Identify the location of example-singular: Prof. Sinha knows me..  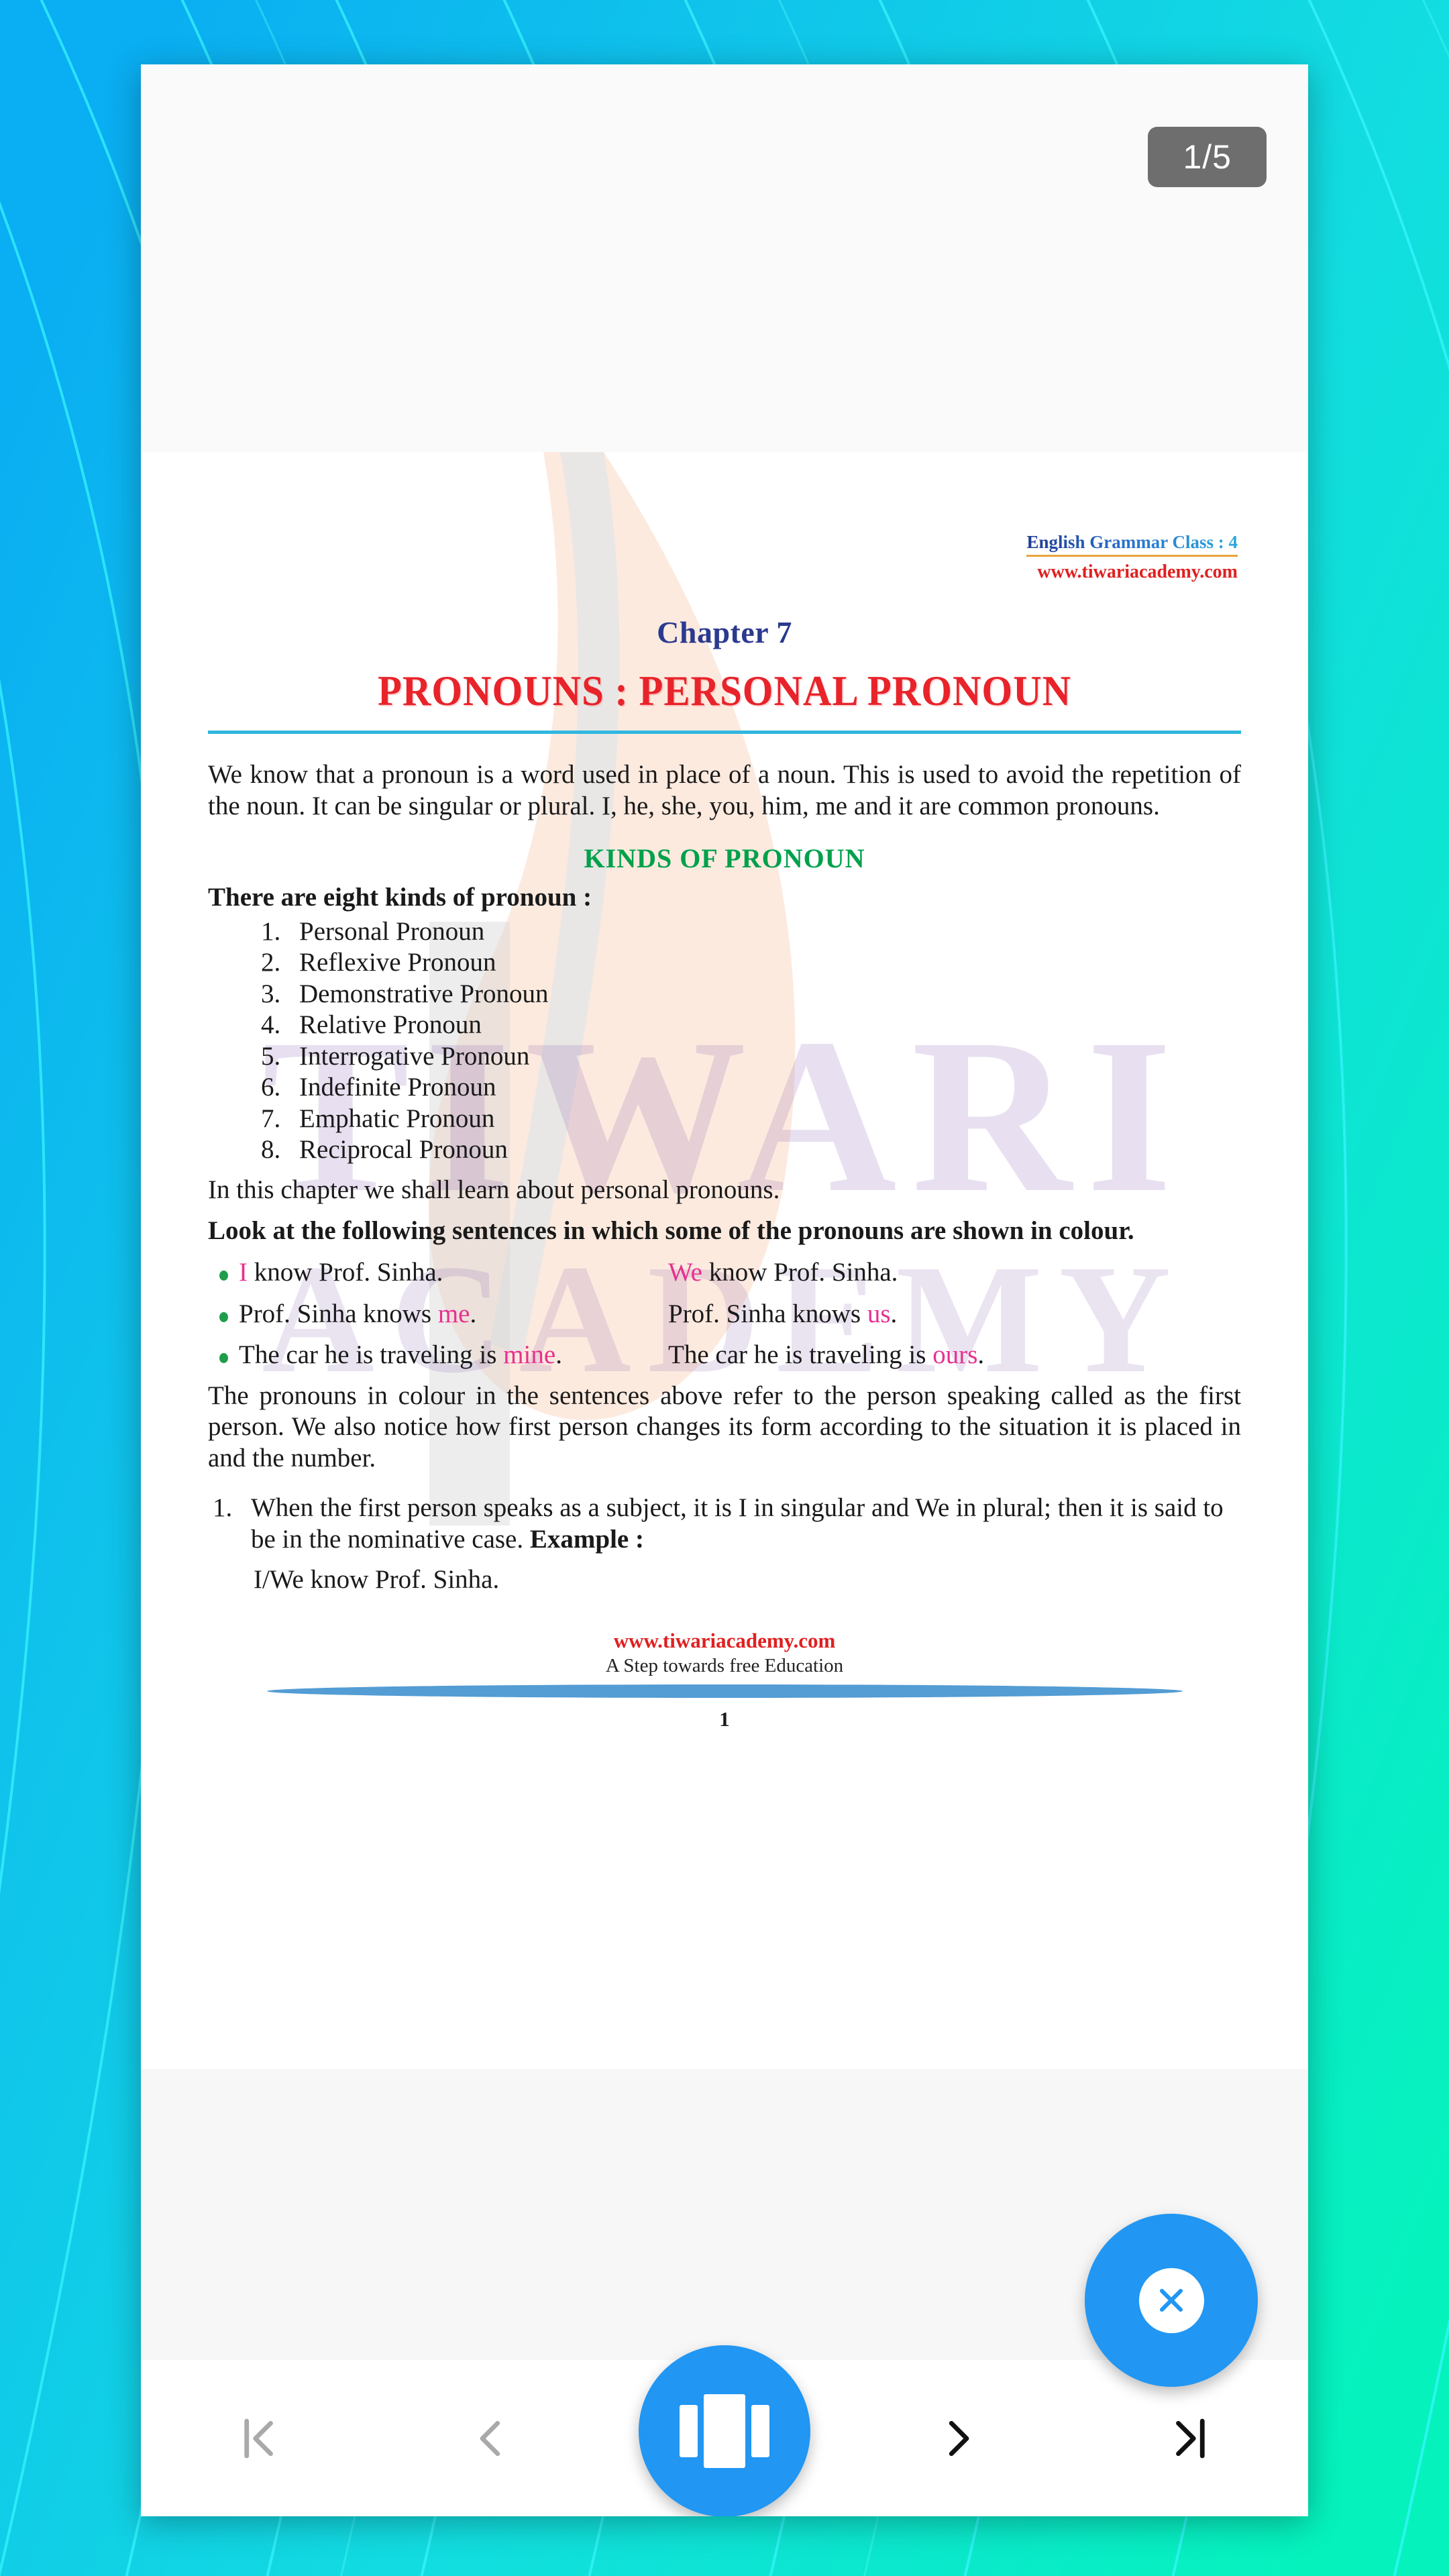
(453, 1314).